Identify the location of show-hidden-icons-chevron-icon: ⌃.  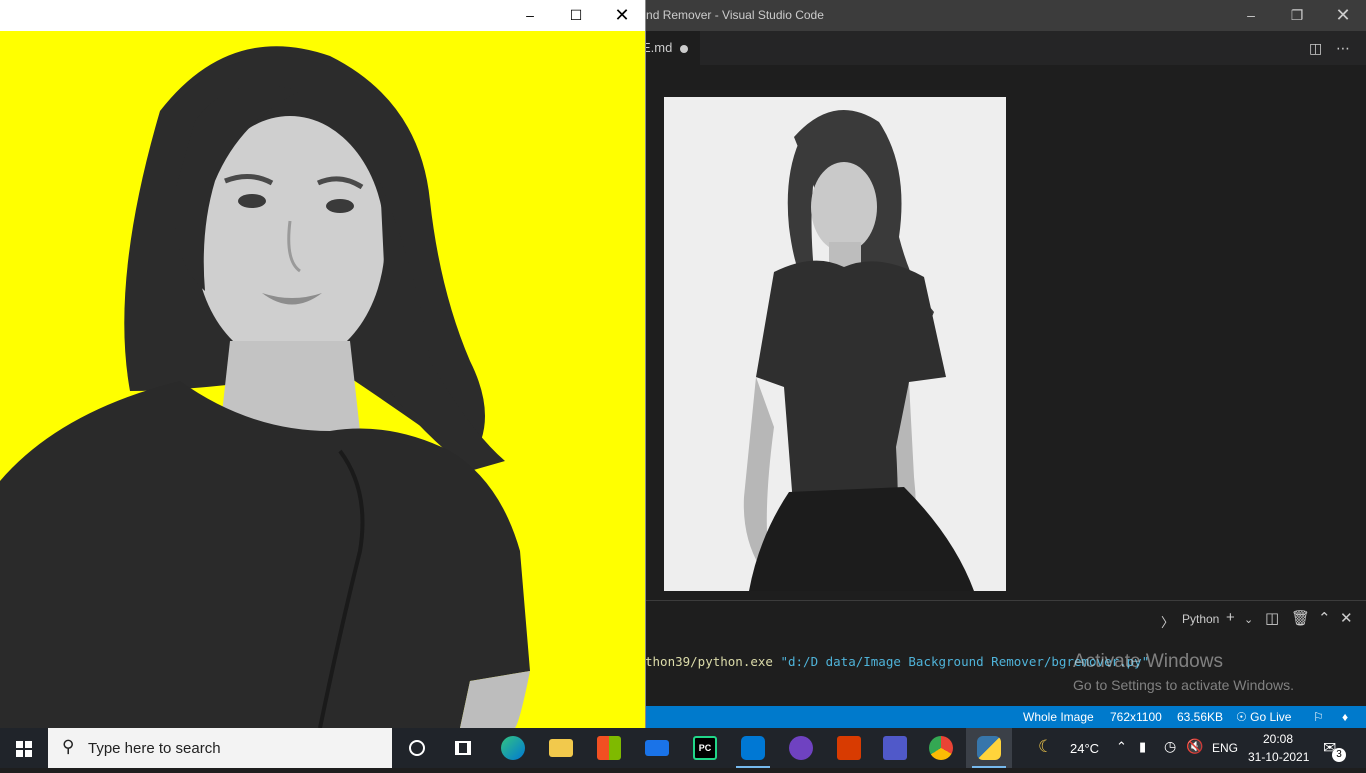
(1121, 747).